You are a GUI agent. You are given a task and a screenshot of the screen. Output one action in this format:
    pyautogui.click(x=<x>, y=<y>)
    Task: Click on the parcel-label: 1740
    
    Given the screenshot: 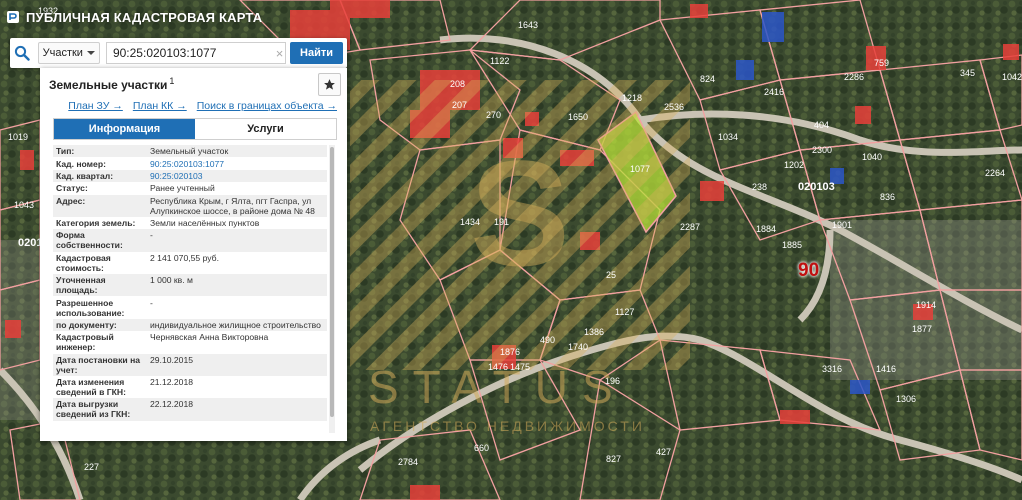 What is the action you would take?
    pyautogui.click(x=578, y=347)
    